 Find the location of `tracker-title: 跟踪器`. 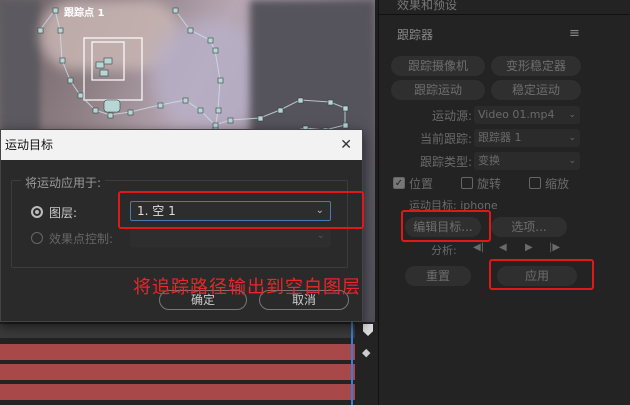

tracker-title: 跟踪器 is located at coordinates (415, 35).